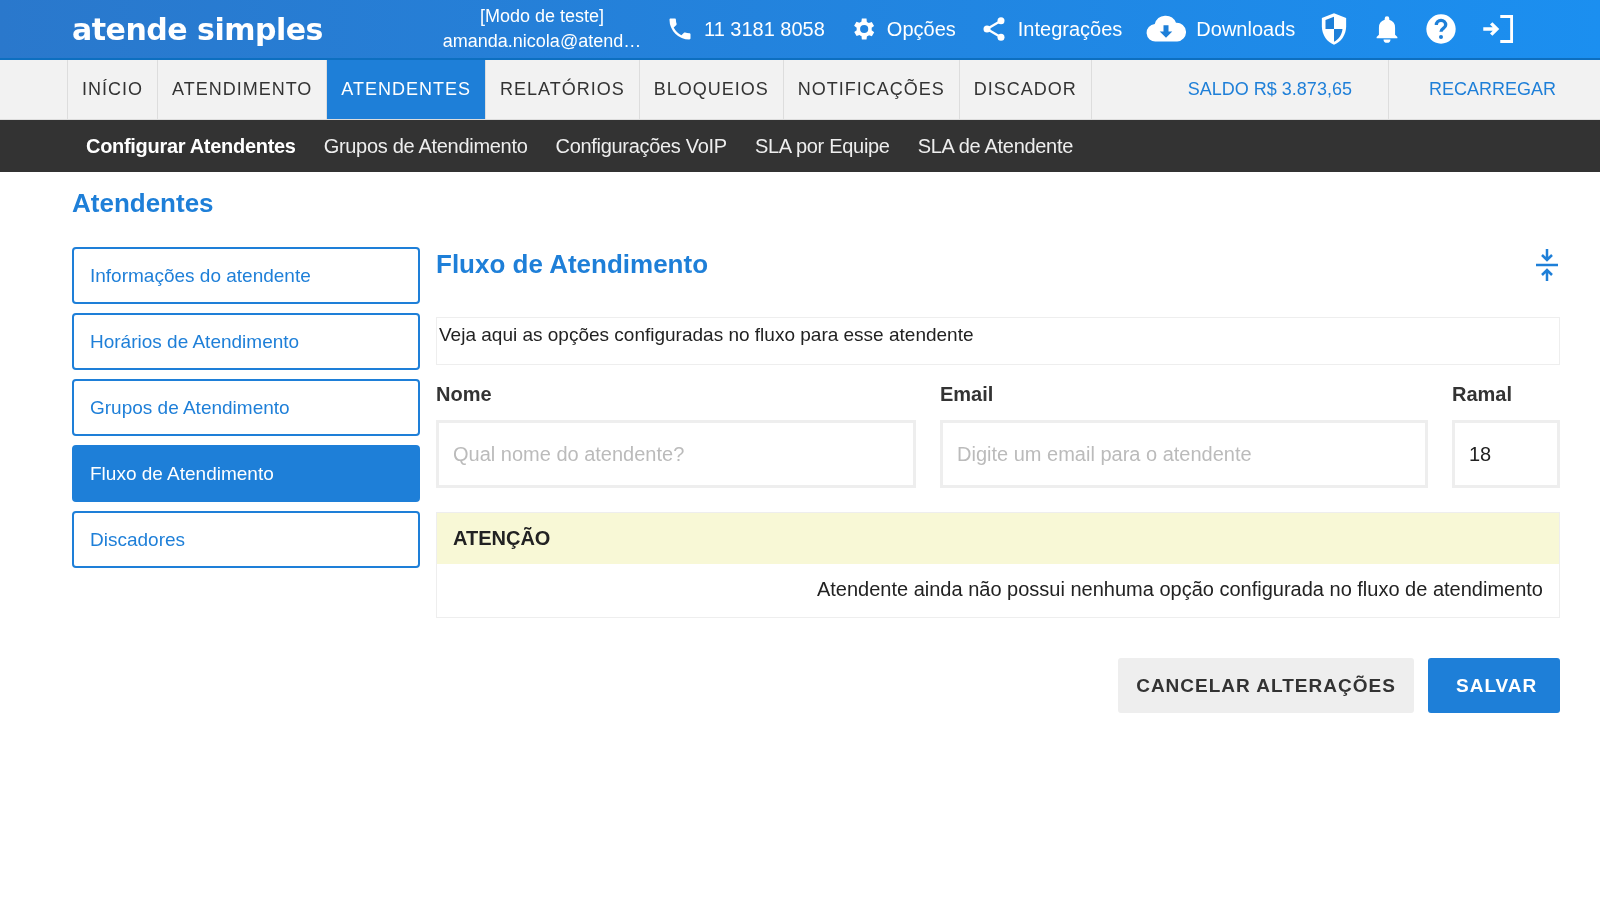 This screenshot has height=900, width=1600. I want to click on alert-title: ATENÇÃO, so click(502, 538).